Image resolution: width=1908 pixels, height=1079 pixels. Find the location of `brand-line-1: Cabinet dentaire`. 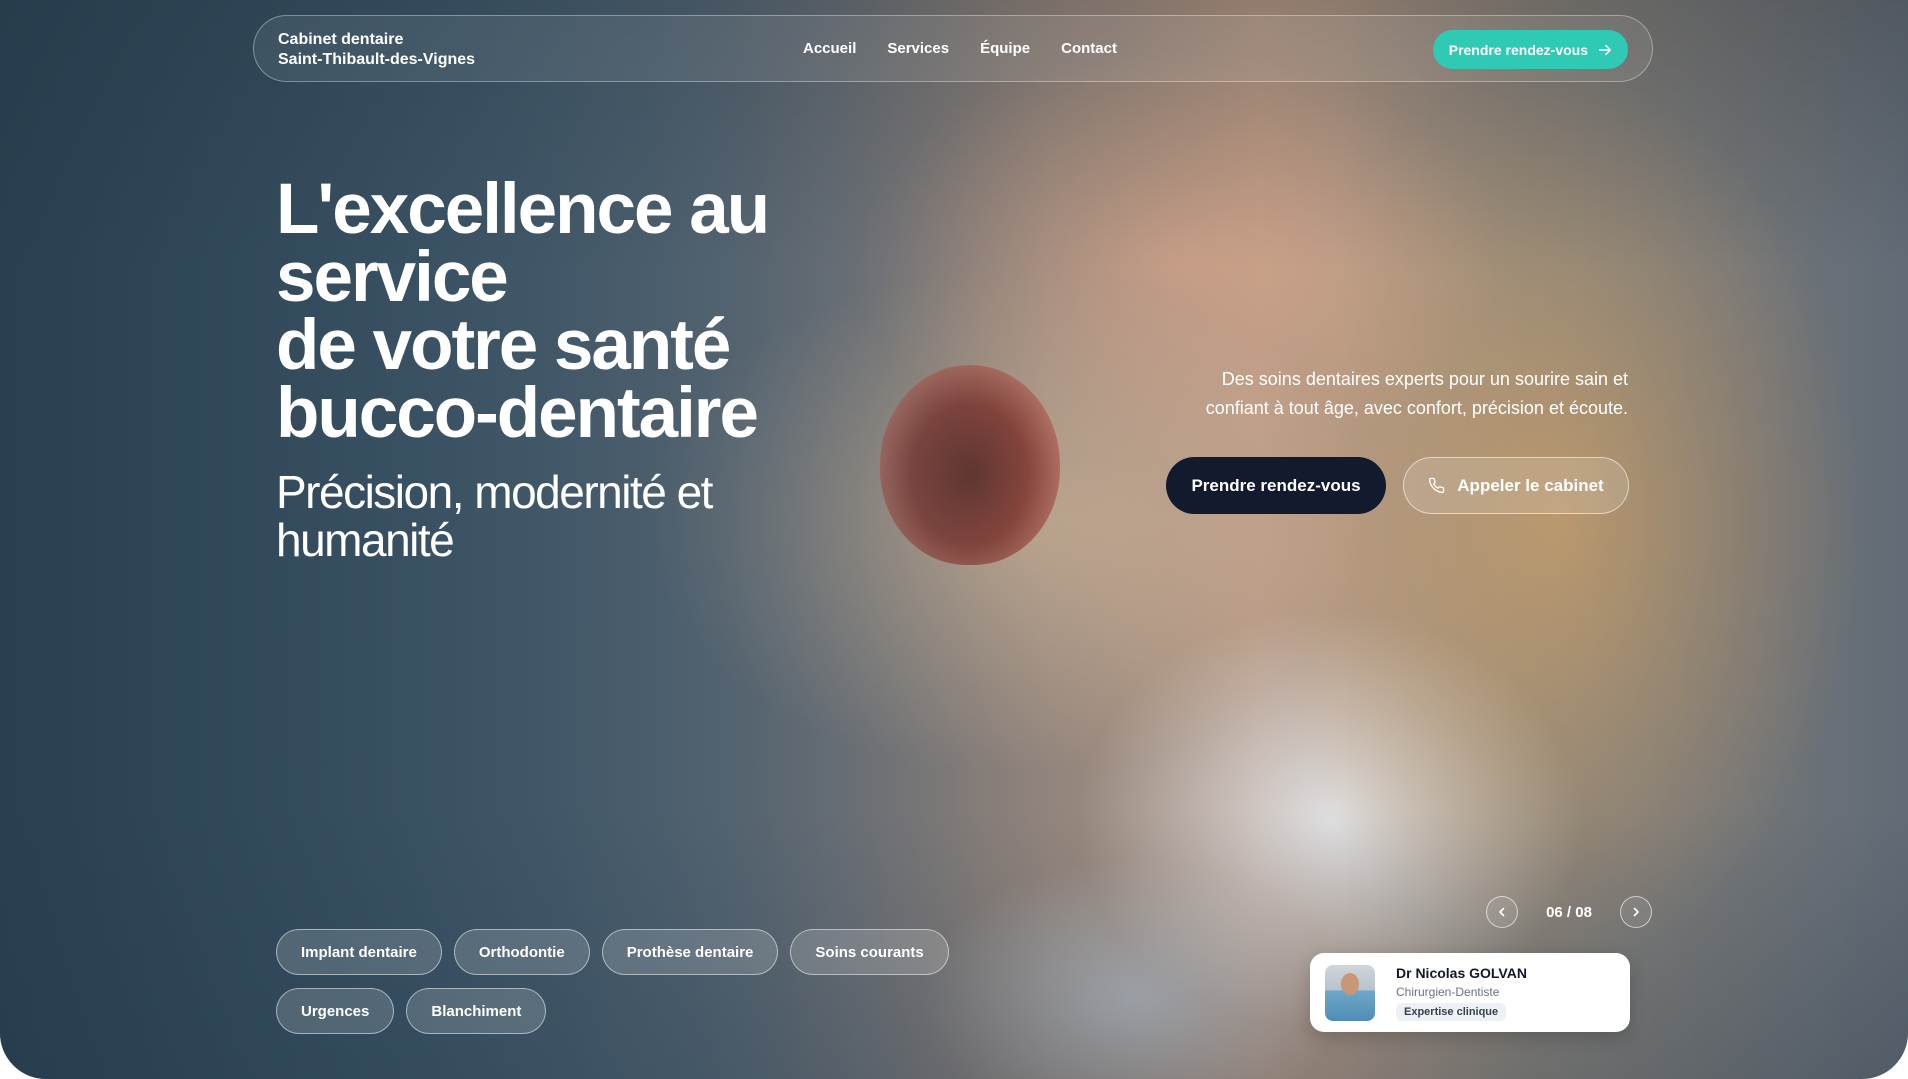

brand-line-1: Cabinet dentaire is located at coordinates (341, 39).